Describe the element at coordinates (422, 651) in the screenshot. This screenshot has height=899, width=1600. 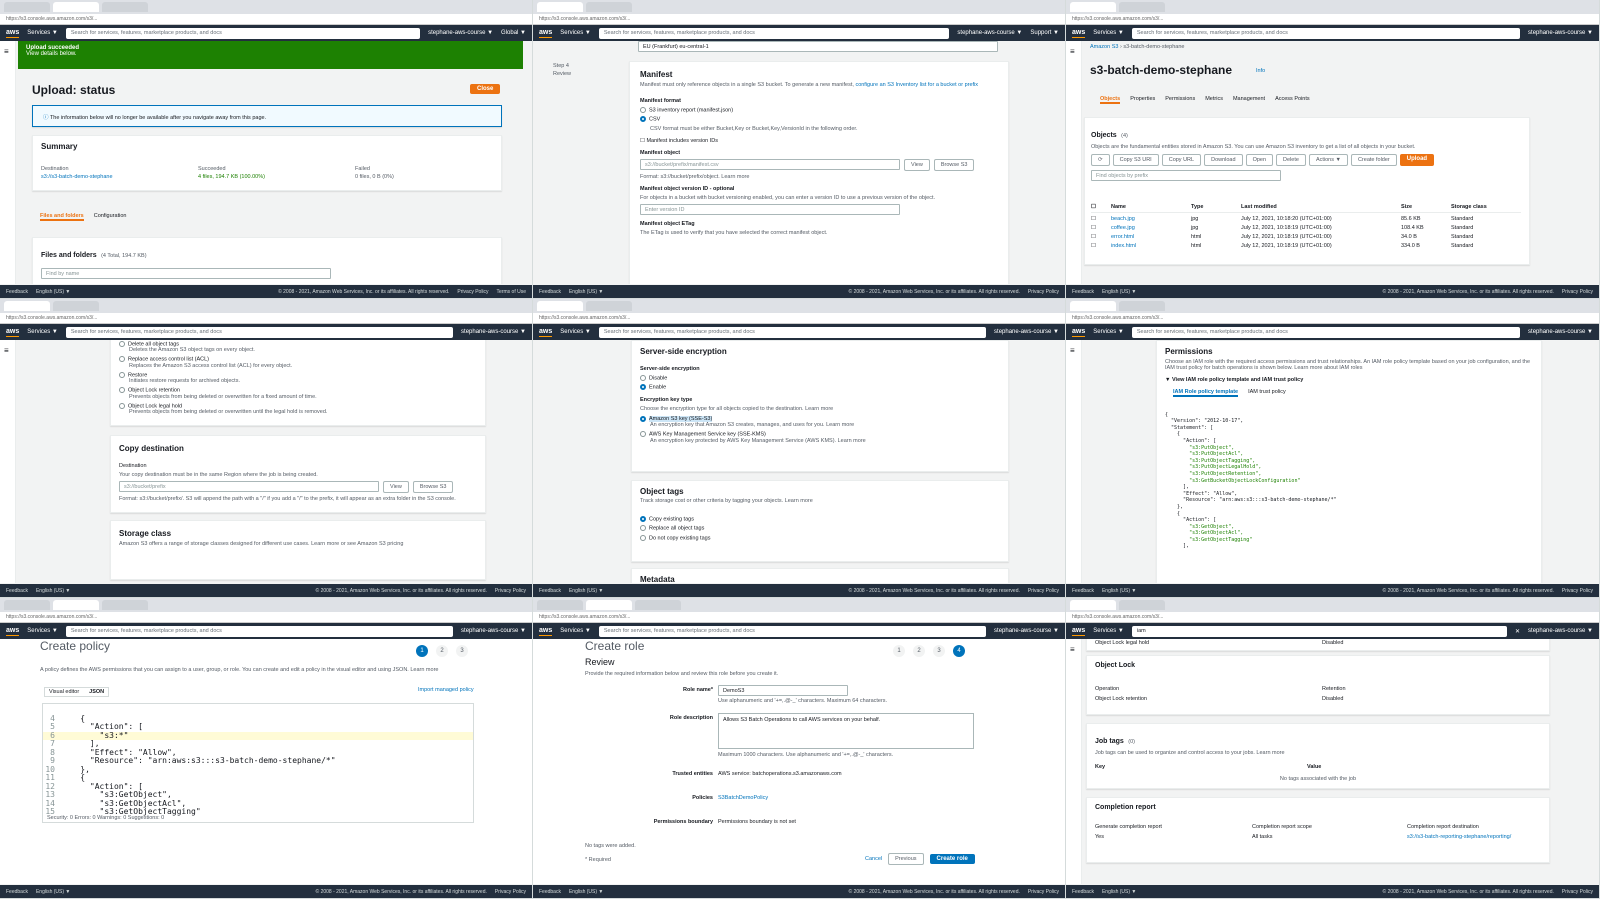
I see `step-1: 1` at that location.